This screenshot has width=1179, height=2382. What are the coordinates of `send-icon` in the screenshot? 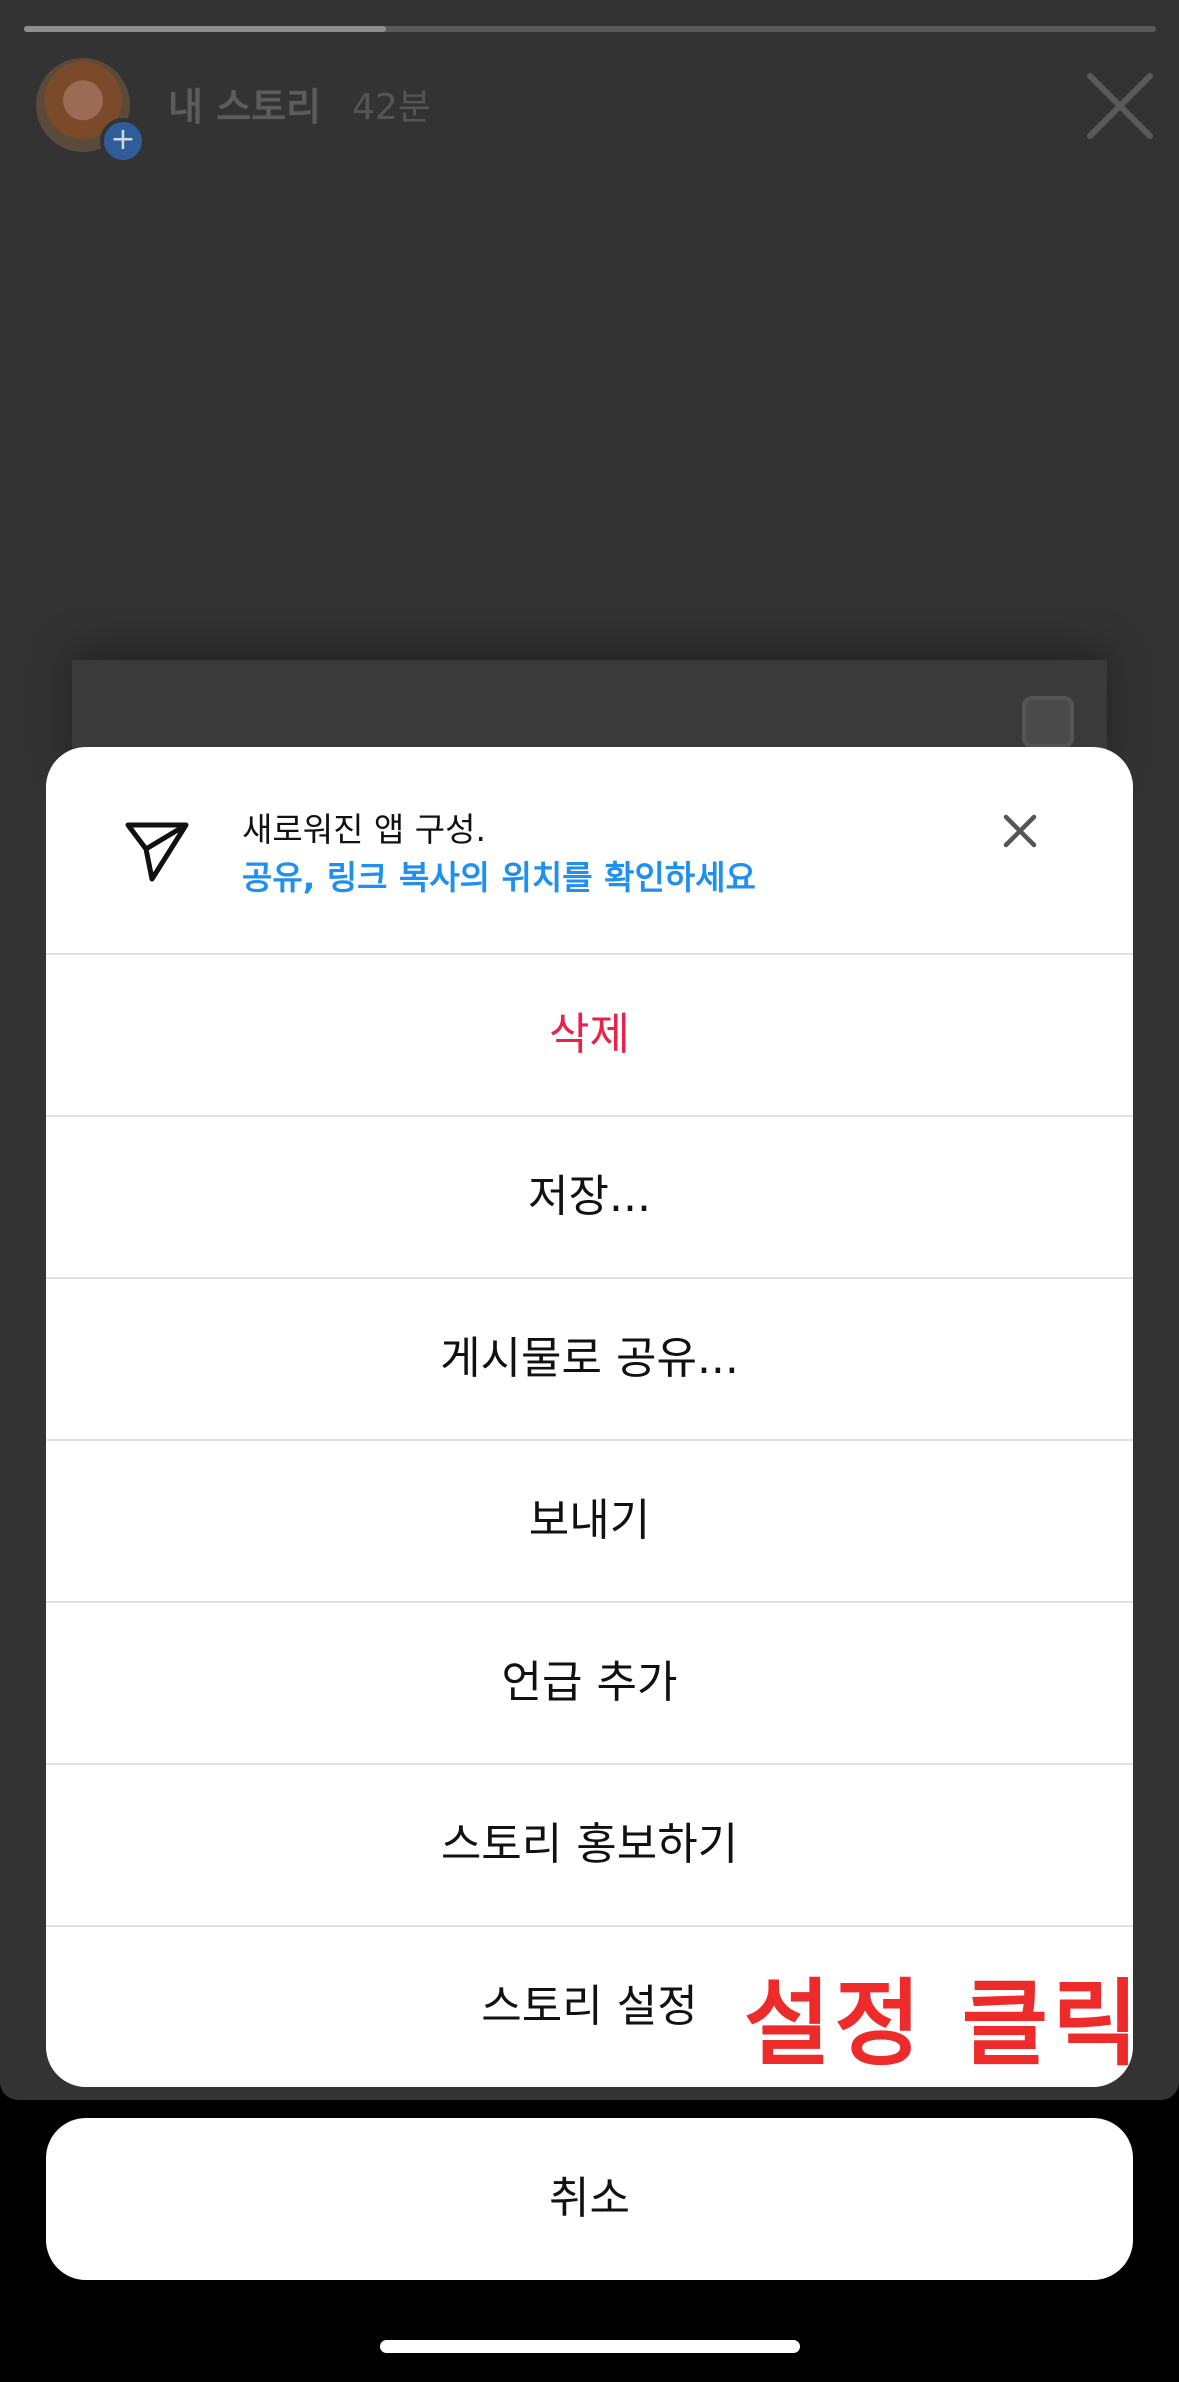 It's located at (157, 852).